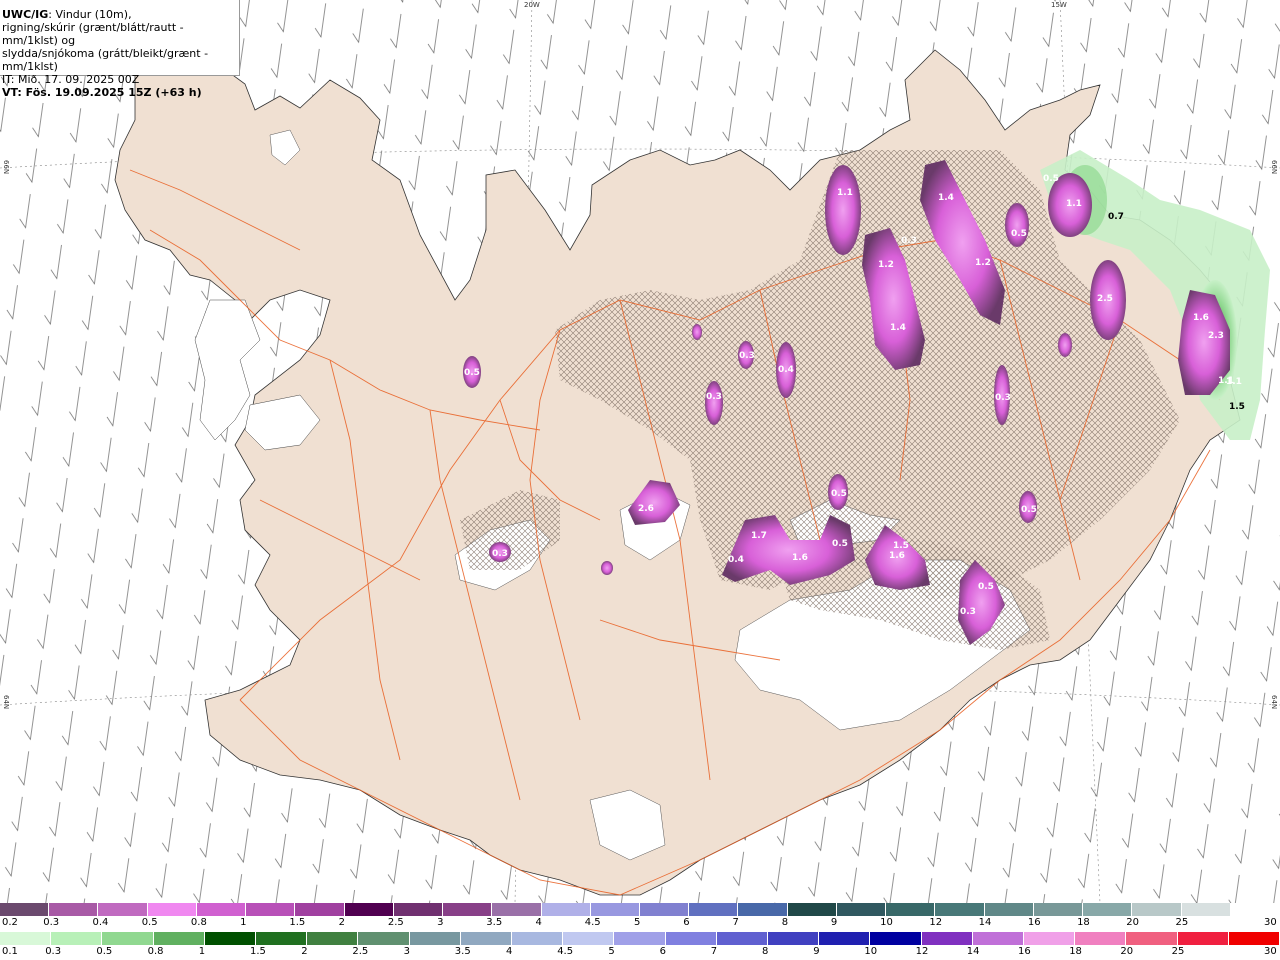  I want to click on title-line-1: UWC/IG: Vindur (10m),, so click(120, 14).